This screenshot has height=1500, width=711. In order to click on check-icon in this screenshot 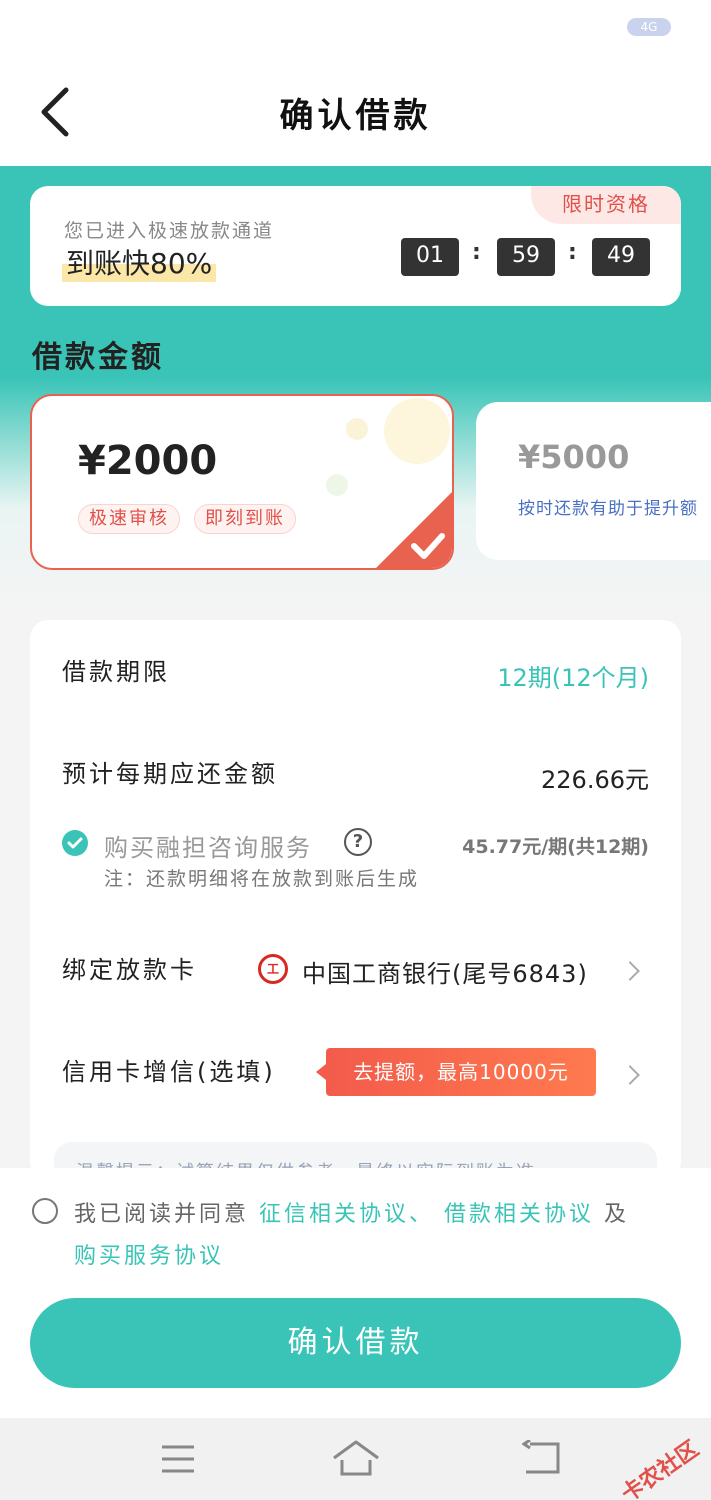, I will do `click(75, 843)`.